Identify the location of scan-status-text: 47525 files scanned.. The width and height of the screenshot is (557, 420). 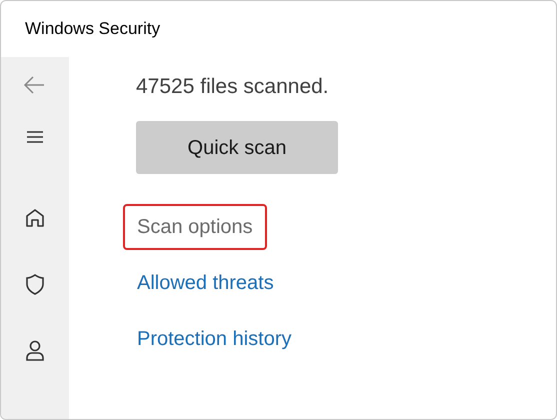
(232, 87).